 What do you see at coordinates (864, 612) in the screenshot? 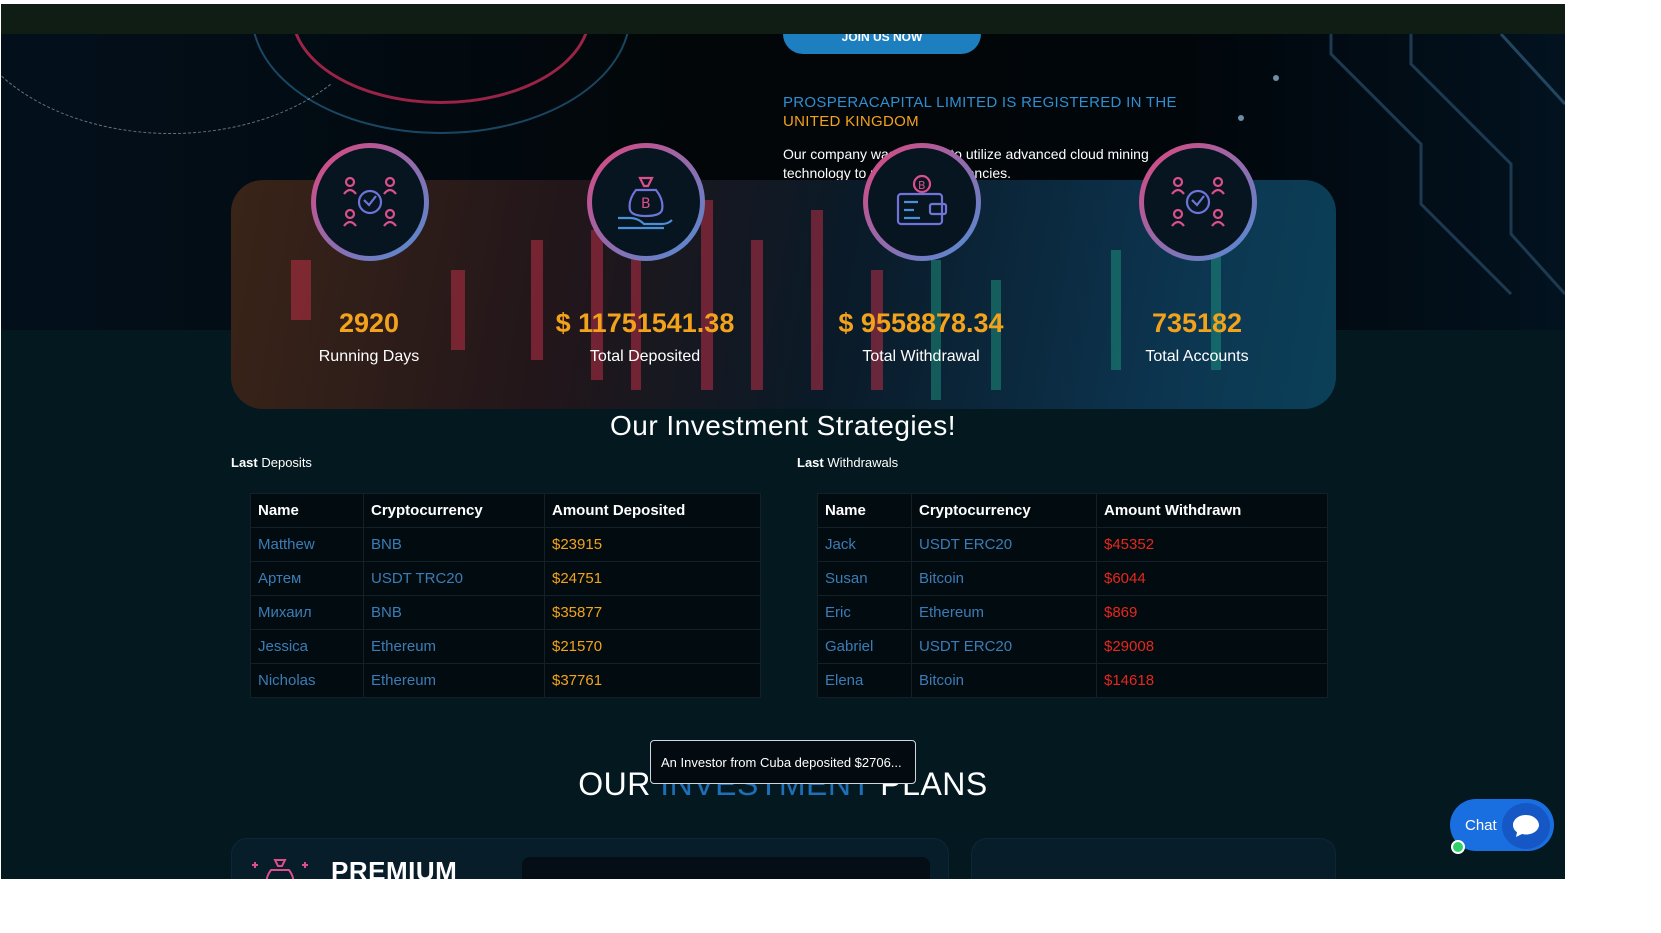
I see `withdrawer-name: Eric` at bounding box center [864, 612].